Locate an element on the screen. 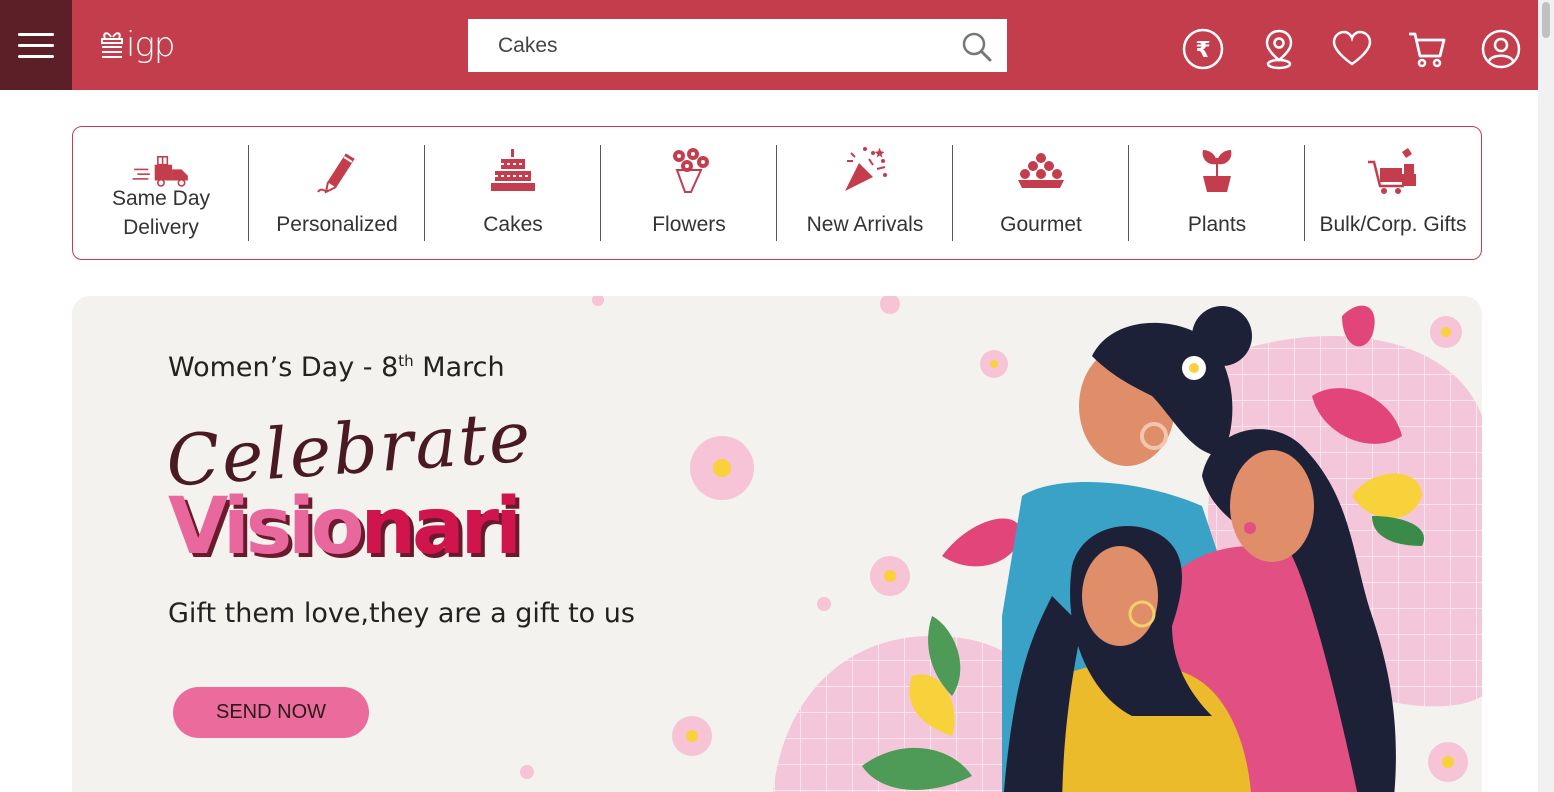 This screenshot has width=1554, height=792. delivery-truck-icon is located at coordinates (161, 171).